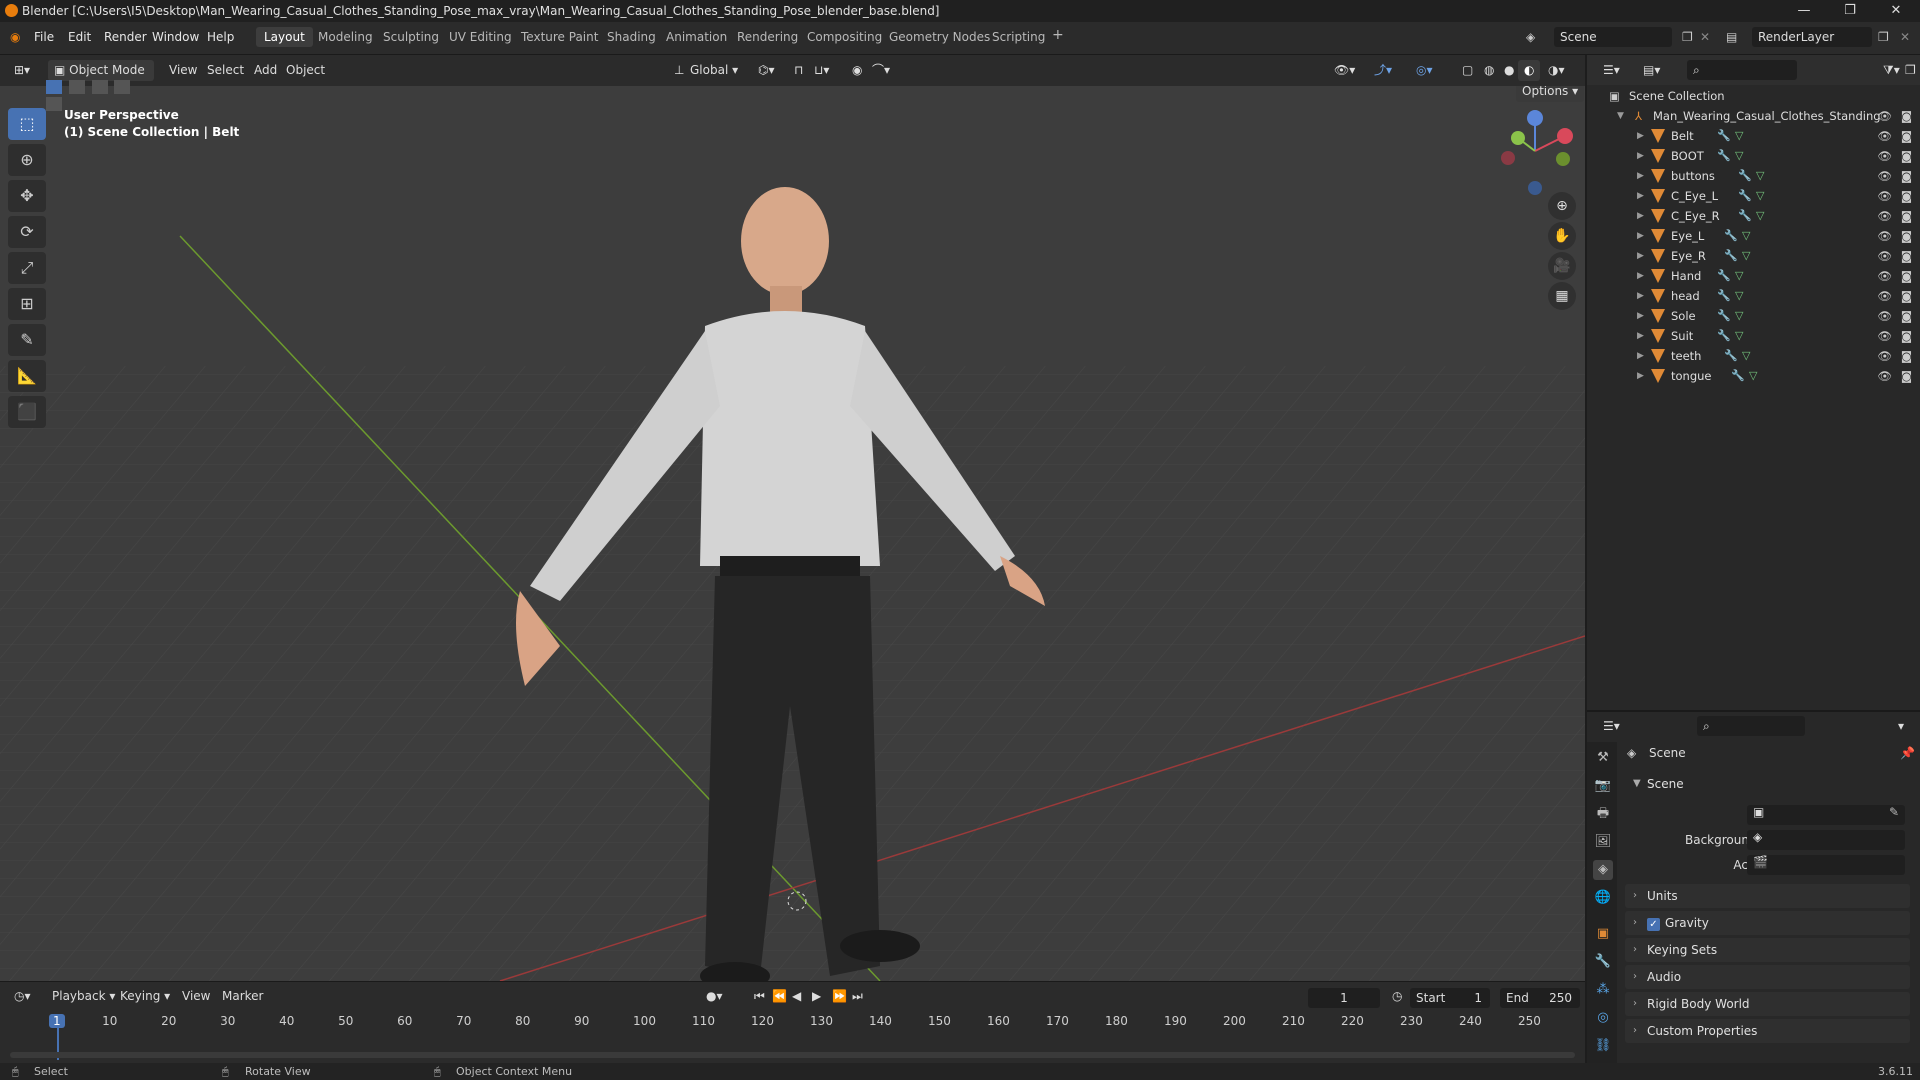  What do you see at coordinates (1687, 37) in the screenshot?
I see `new-scene-icon: ❐` at bounding box center [1687, 37].